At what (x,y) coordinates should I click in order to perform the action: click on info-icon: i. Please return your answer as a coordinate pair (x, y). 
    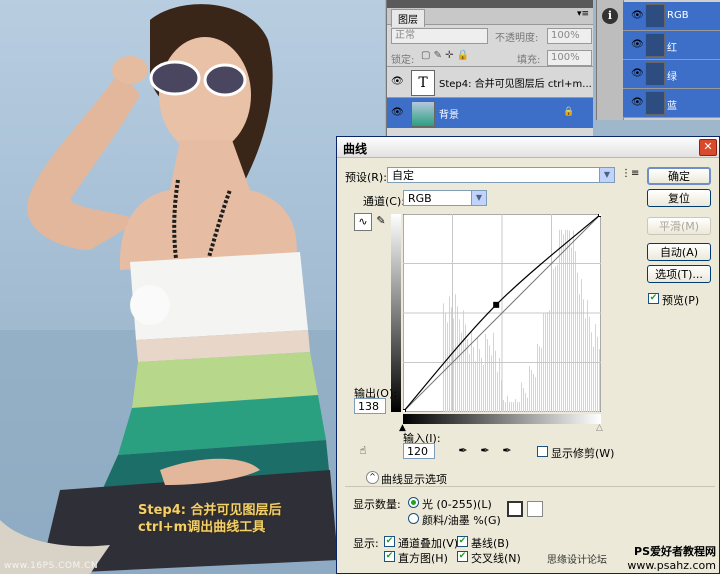
    Looking at the image, I should click on (610, 16).